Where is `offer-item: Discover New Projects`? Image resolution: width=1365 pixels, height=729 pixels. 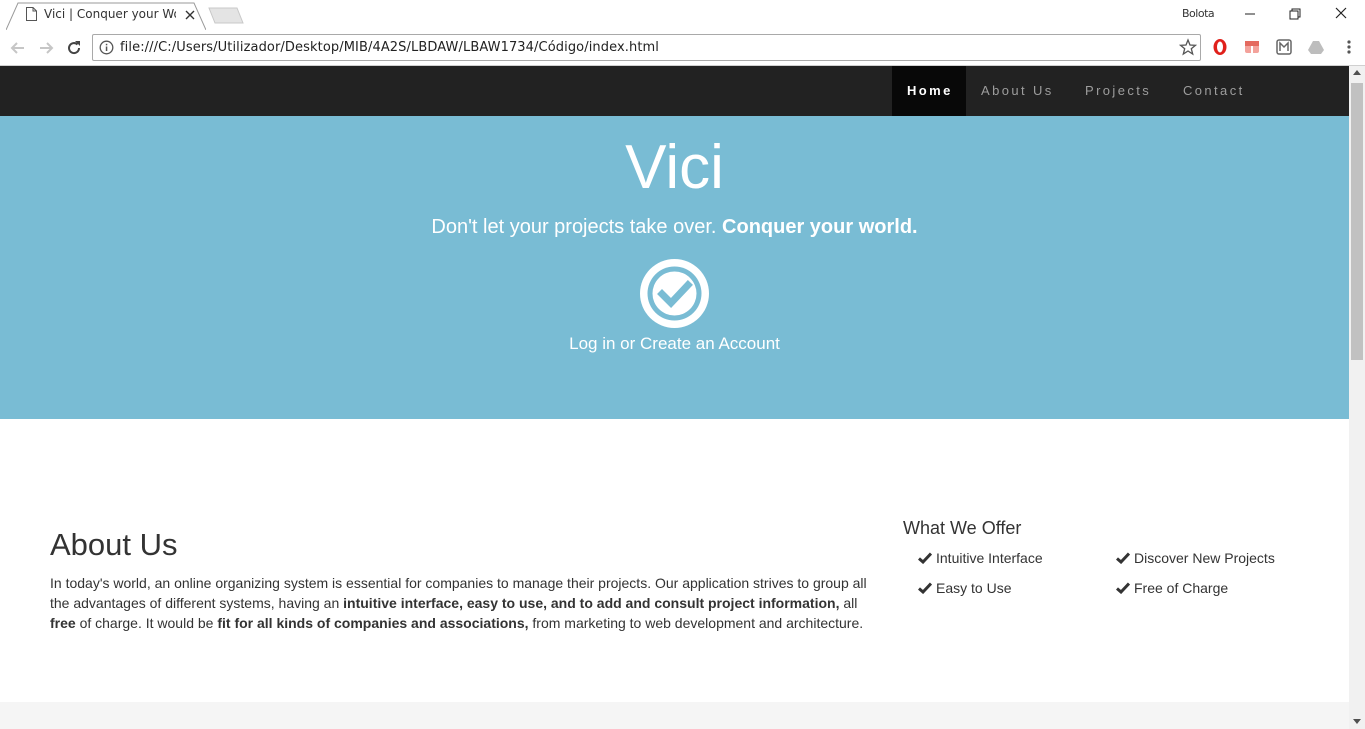
offer-item: Discover New Projects is located at coordinates (1195, 558).